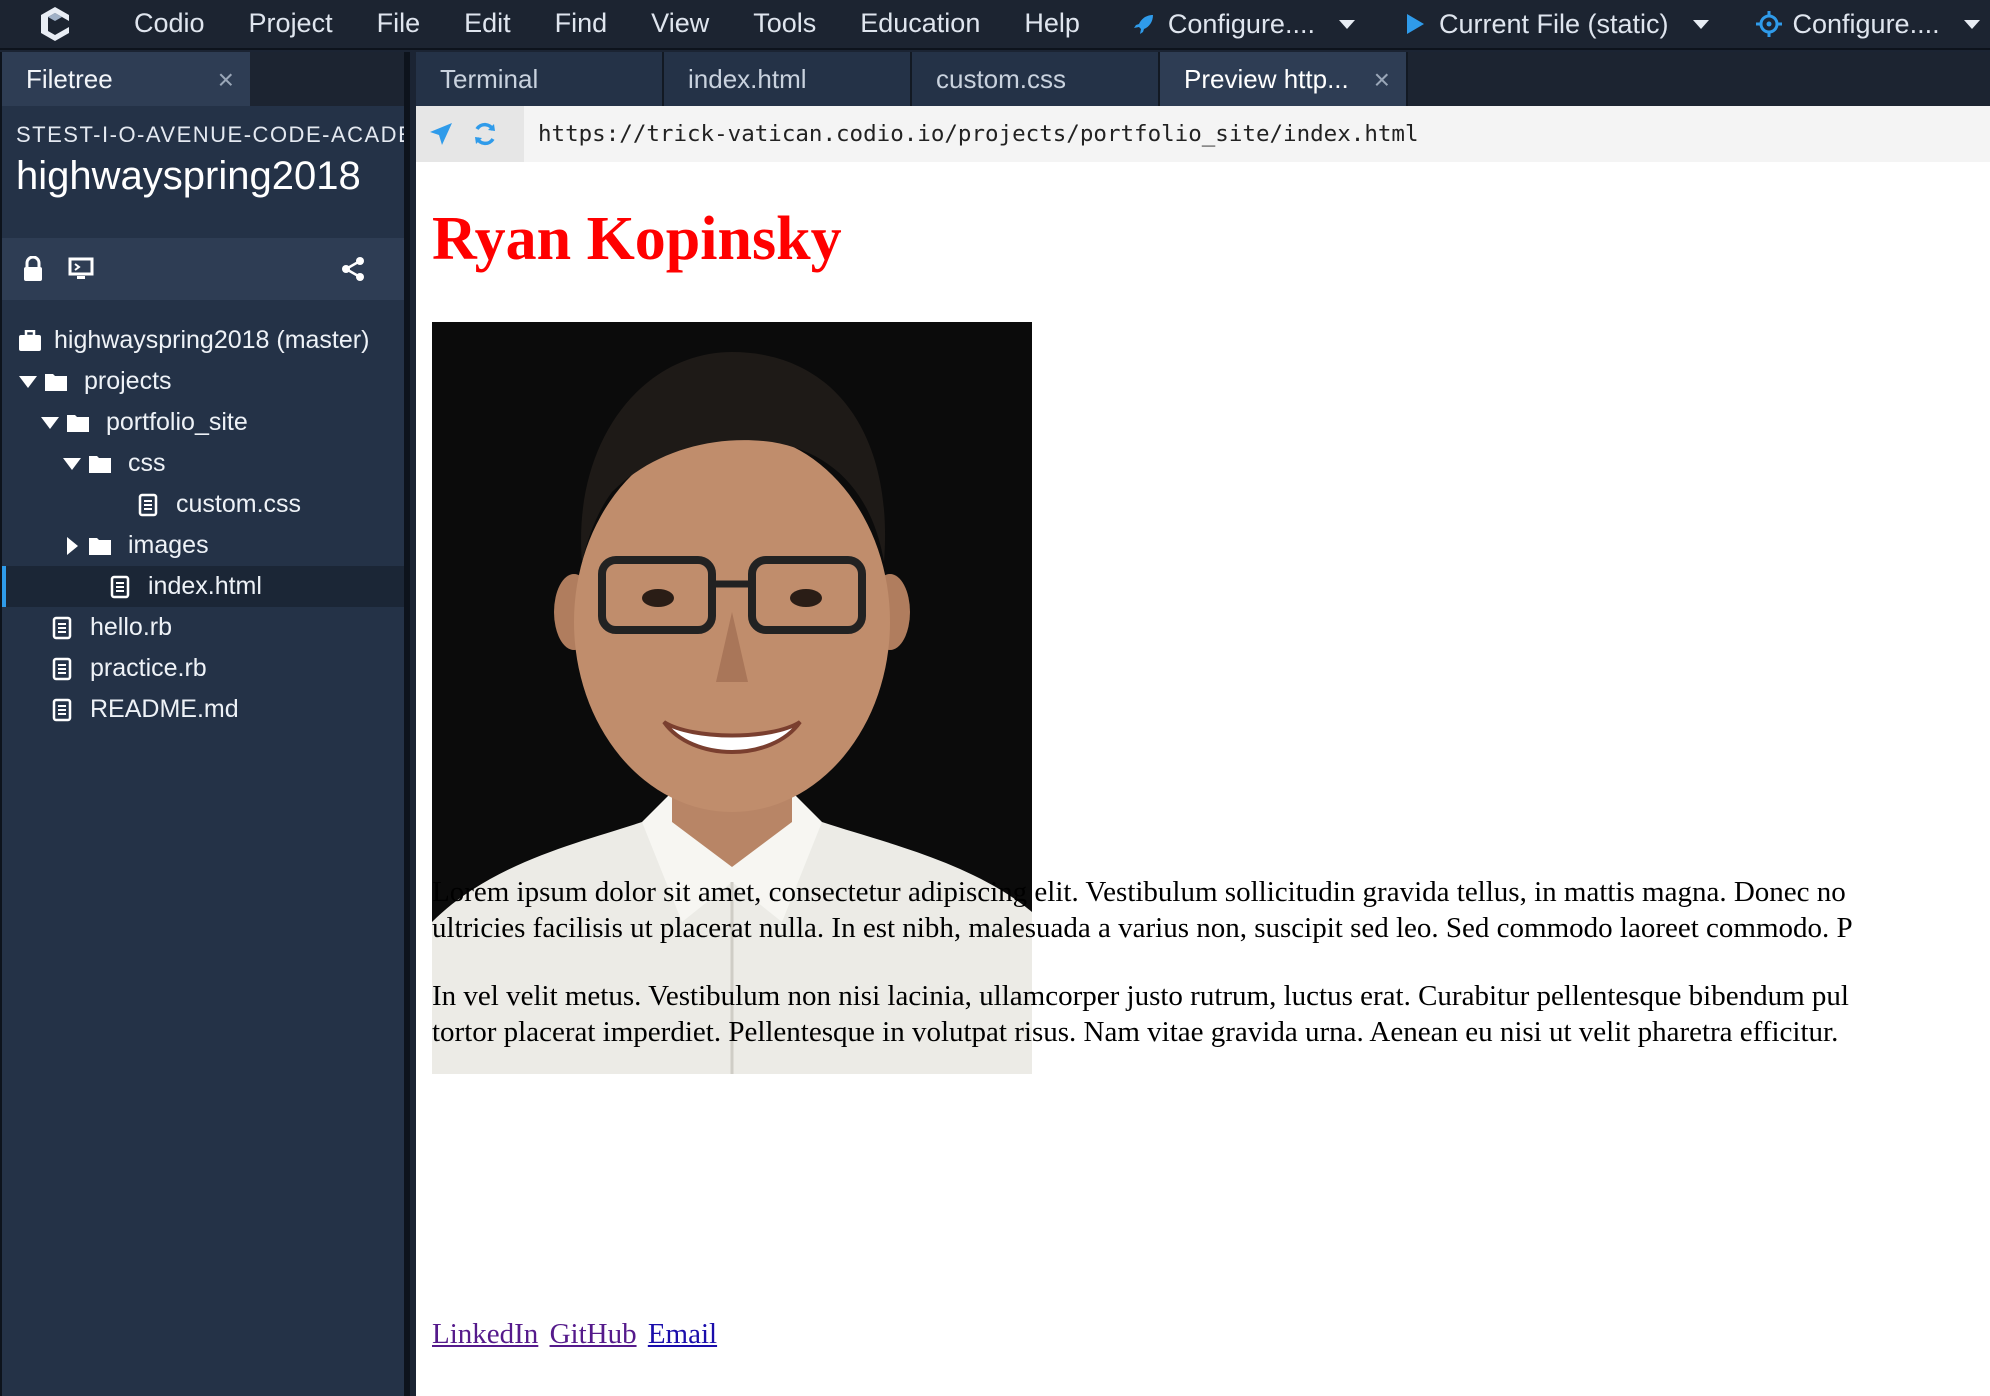 The image size is (1990, 1396). I want to click on tab-filetree-label: Filetree, so click(69, 78).